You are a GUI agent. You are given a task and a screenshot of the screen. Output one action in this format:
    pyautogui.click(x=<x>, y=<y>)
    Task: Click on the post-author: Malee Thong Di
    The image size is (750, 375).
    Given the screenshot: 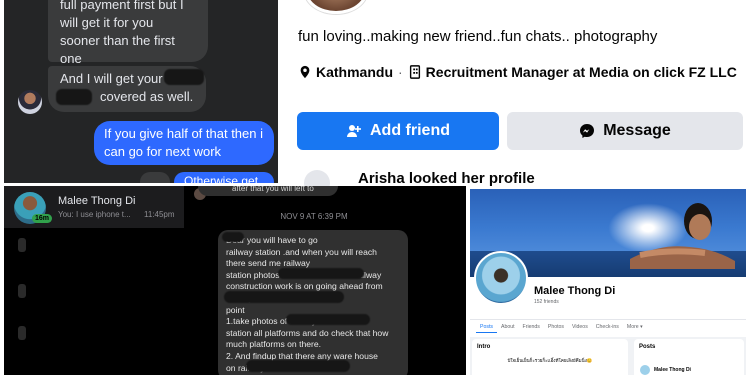 What is the action you would take?
    pyautogui.click(x=672, y=370)
    